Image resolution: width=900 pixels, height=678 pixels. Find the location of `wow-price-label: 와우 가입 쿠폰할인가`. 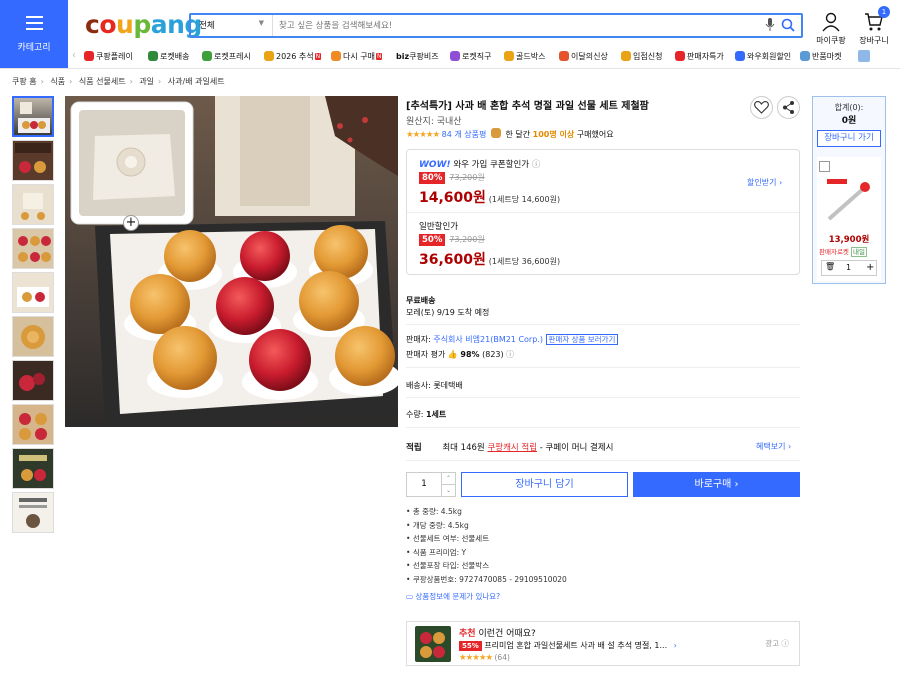

wow-price-label: 와우 가입 쿠폰할인가 is located at coordinates (491, 165).